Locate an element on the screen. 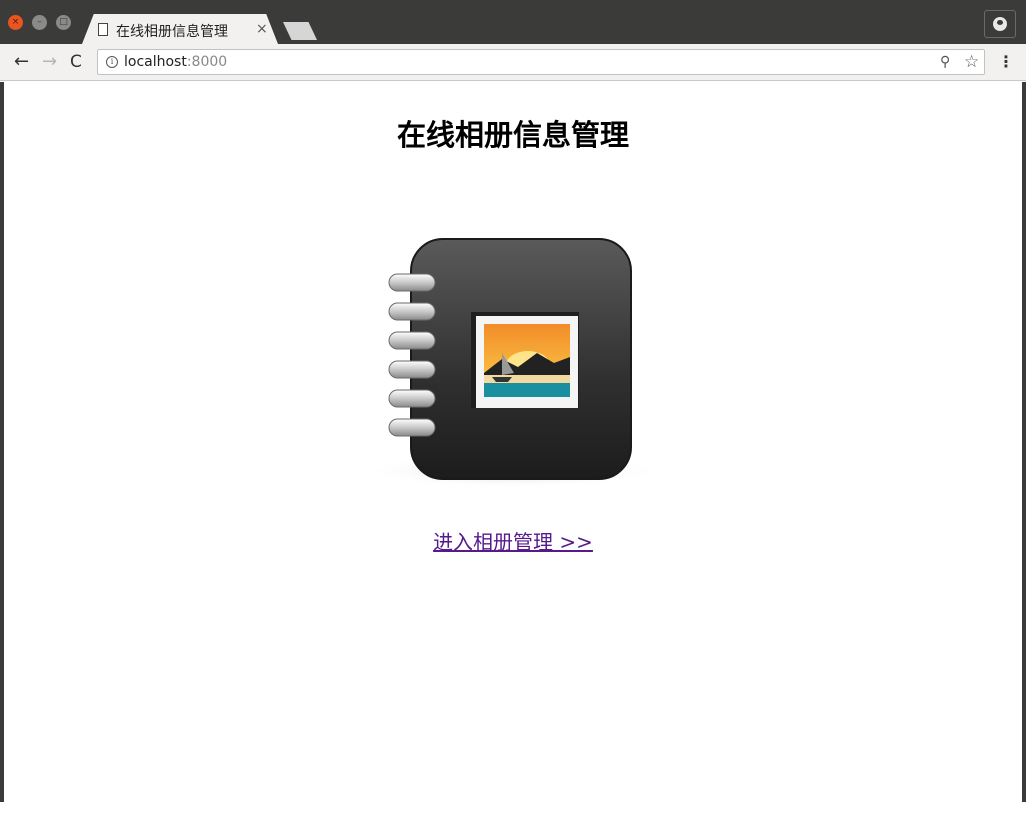 This screenshot has height=814, width=1026. info-icon: i is located at coordinates (112, 62).